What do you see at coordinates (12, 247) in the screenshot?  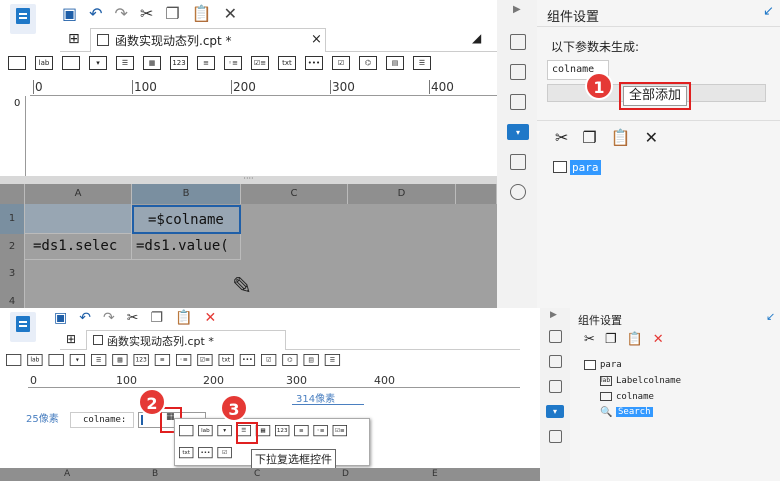 I see `row-header: 2` at bounding box center [12, 247].